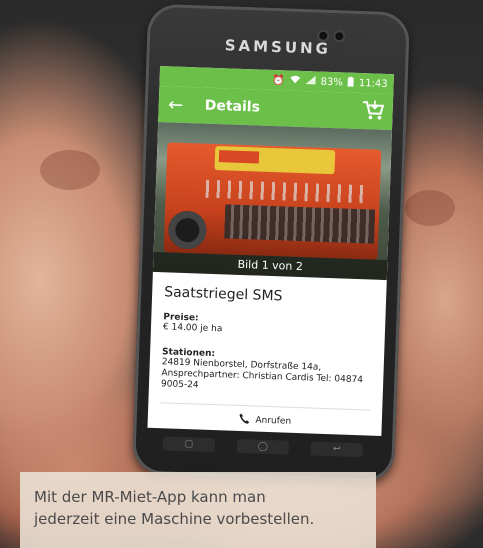 The height and width of the screenshot is (548, 483). What do you see at coordinates (150, 497) in the screenshot?
I see `caption-line-1: Mit der MR-Miet-App kann man` at bounding box center [150, 497].